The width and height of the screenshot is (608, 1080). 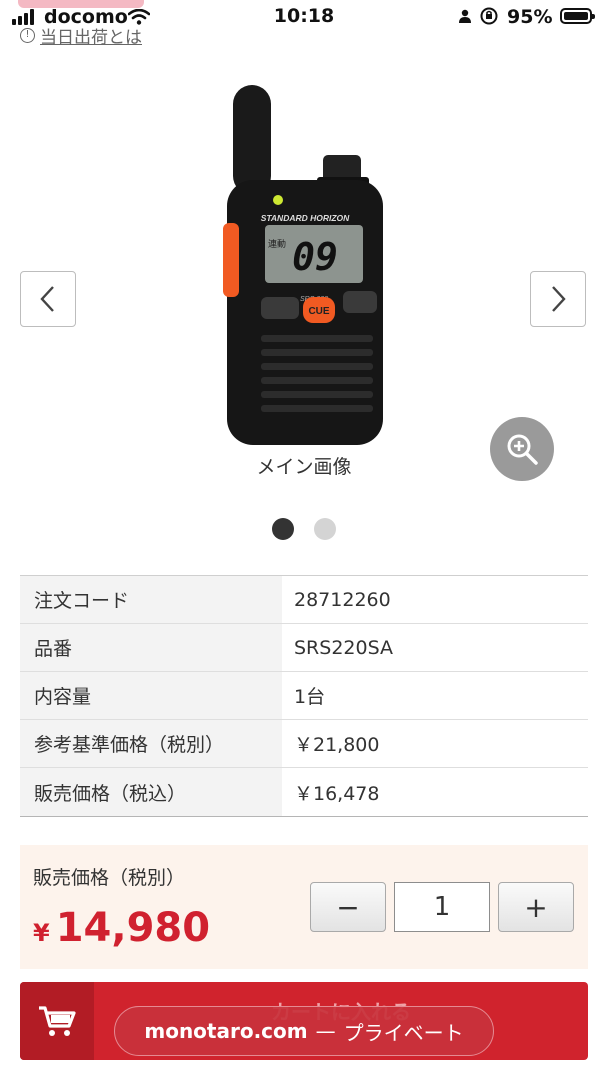 I want to click on price-amount: 14,980, so click(x=133, y=928).